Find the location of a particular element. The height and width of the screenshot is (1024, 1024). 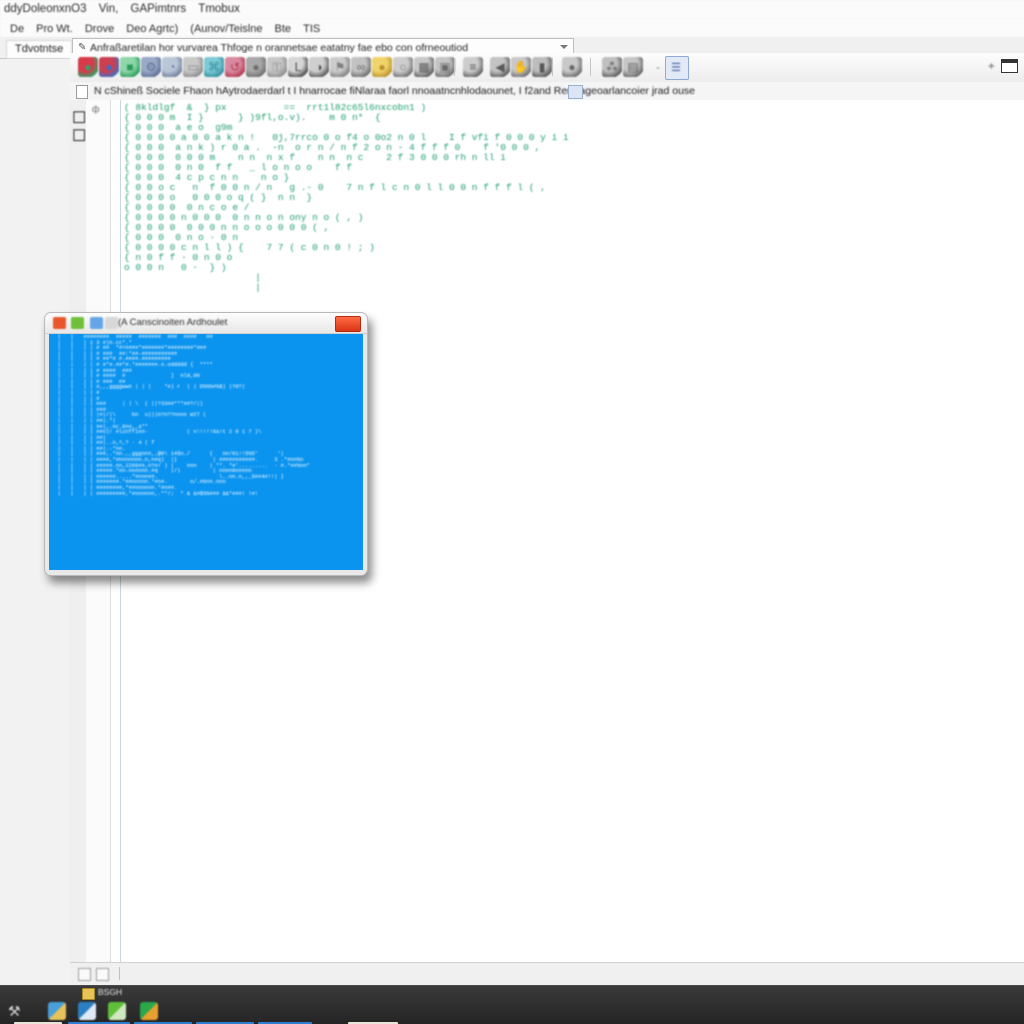

link-icon-glyph: ∞ is located at coordinates (361, 67).